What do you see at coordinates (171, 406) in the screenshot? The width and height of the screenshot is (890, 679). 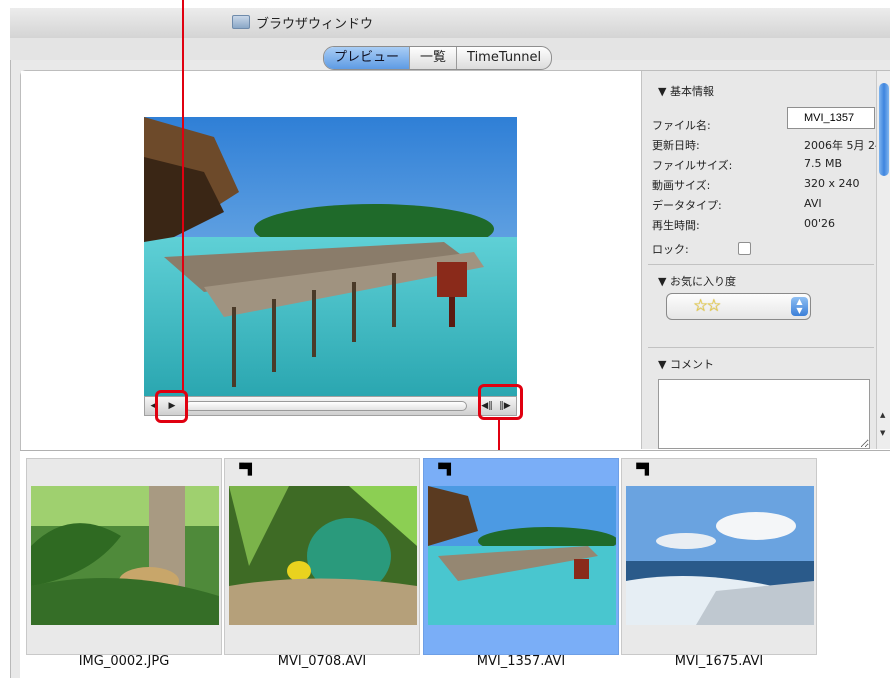 I see `annotation-box-play` at bounding box center [171, 406].